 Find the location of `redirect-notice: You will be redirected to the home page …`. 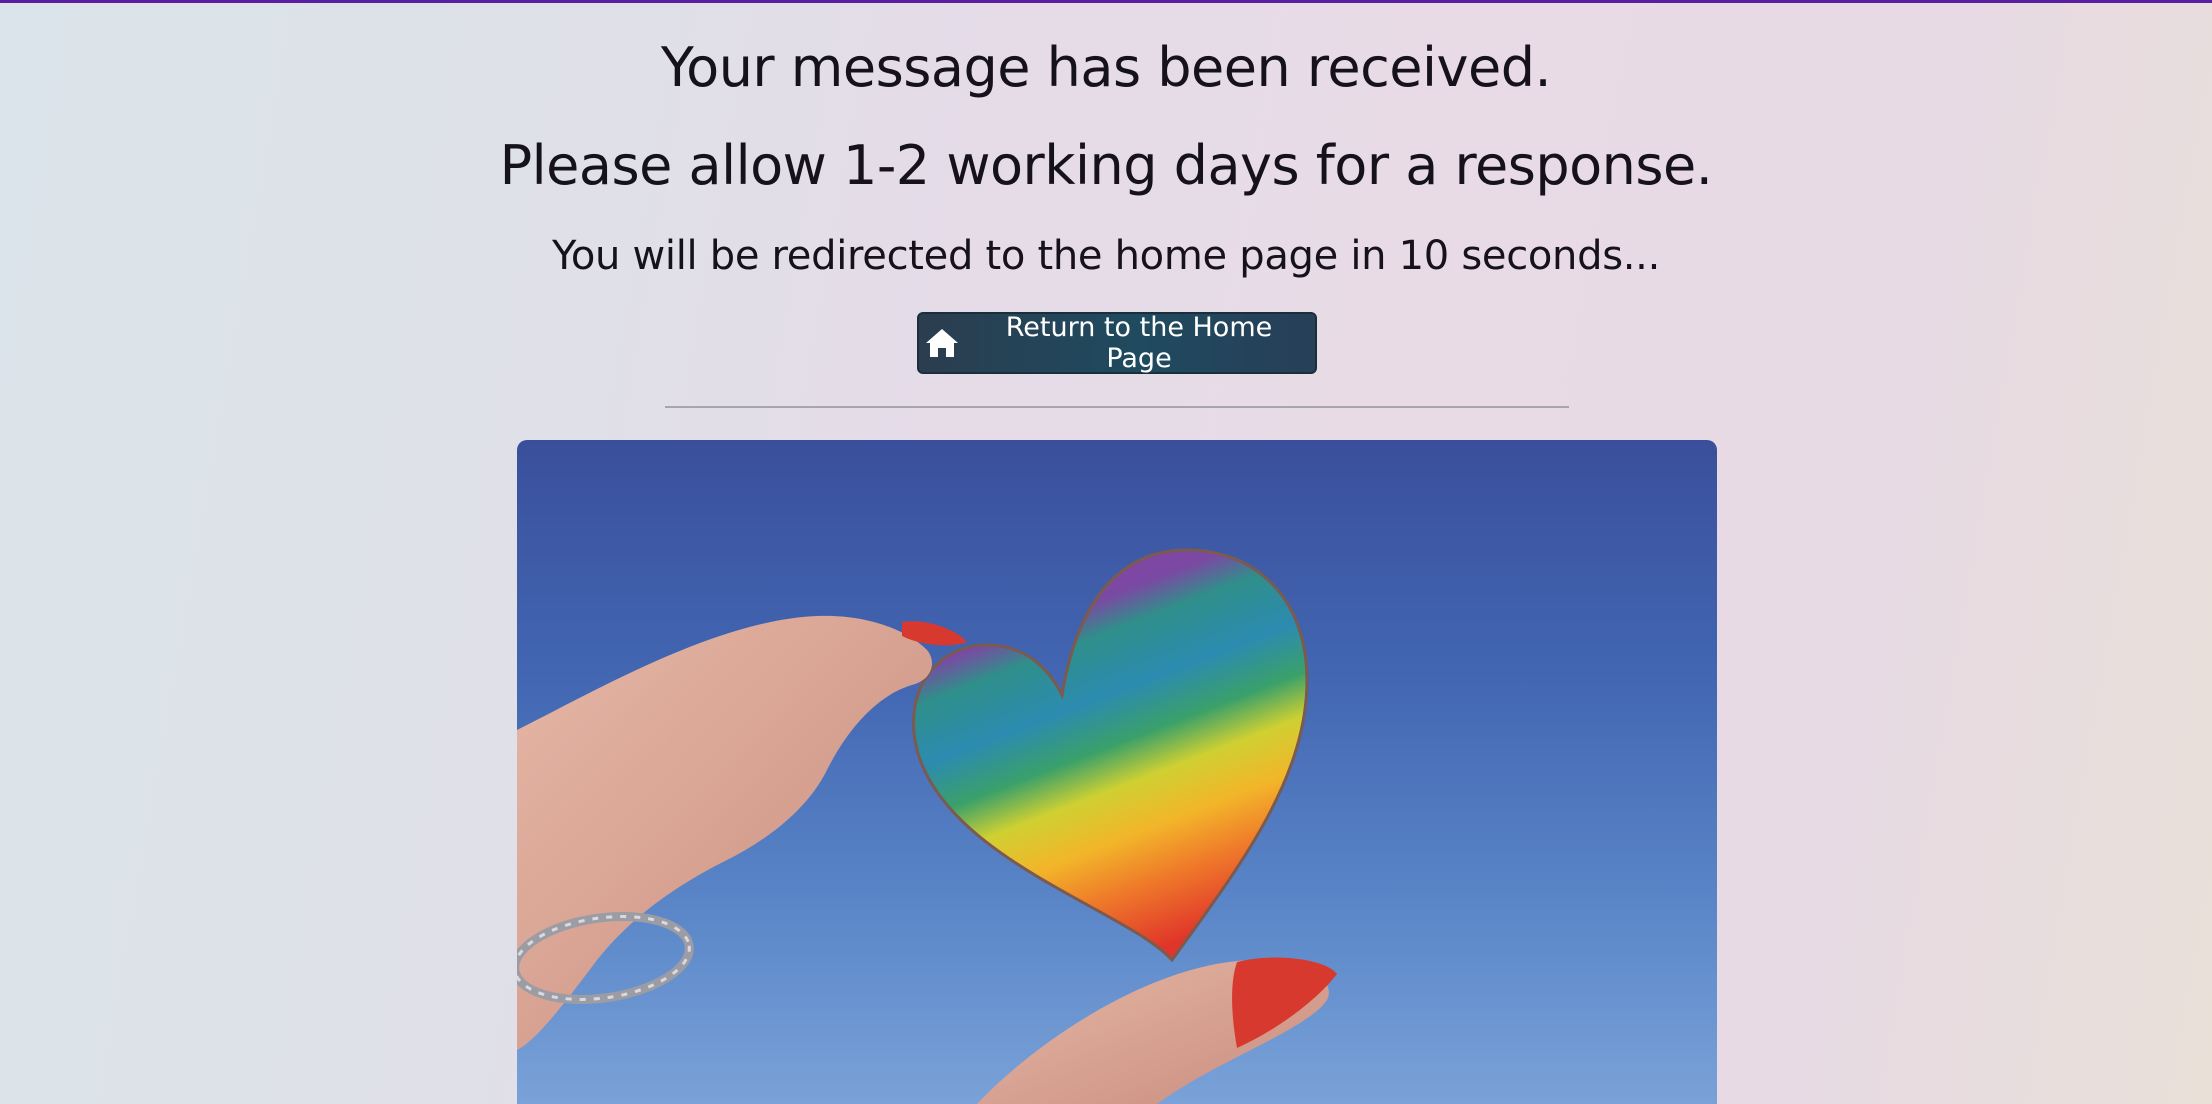

redirect-notice: You will be redirected to the home page … is located at coordinates (1106, 256).